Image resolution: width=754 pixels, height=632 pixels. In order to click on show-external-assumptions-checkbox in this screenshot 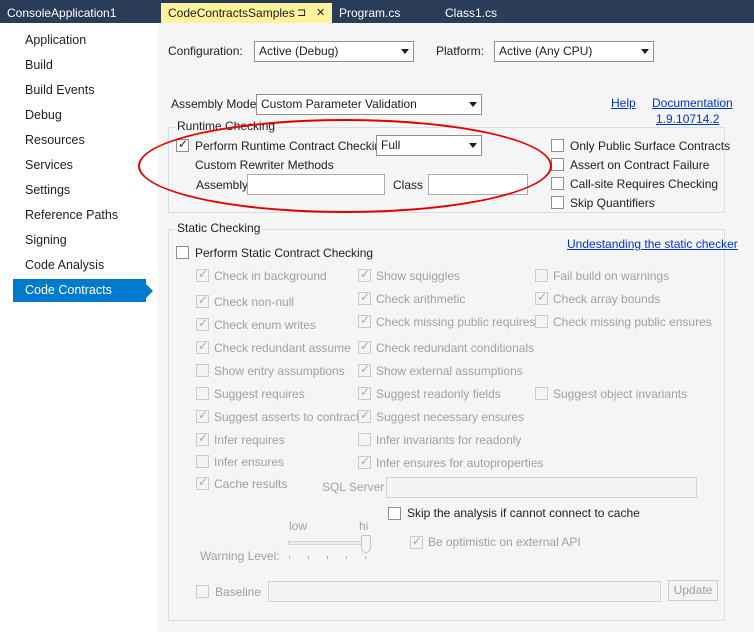, I will do `click(364, 369)`.